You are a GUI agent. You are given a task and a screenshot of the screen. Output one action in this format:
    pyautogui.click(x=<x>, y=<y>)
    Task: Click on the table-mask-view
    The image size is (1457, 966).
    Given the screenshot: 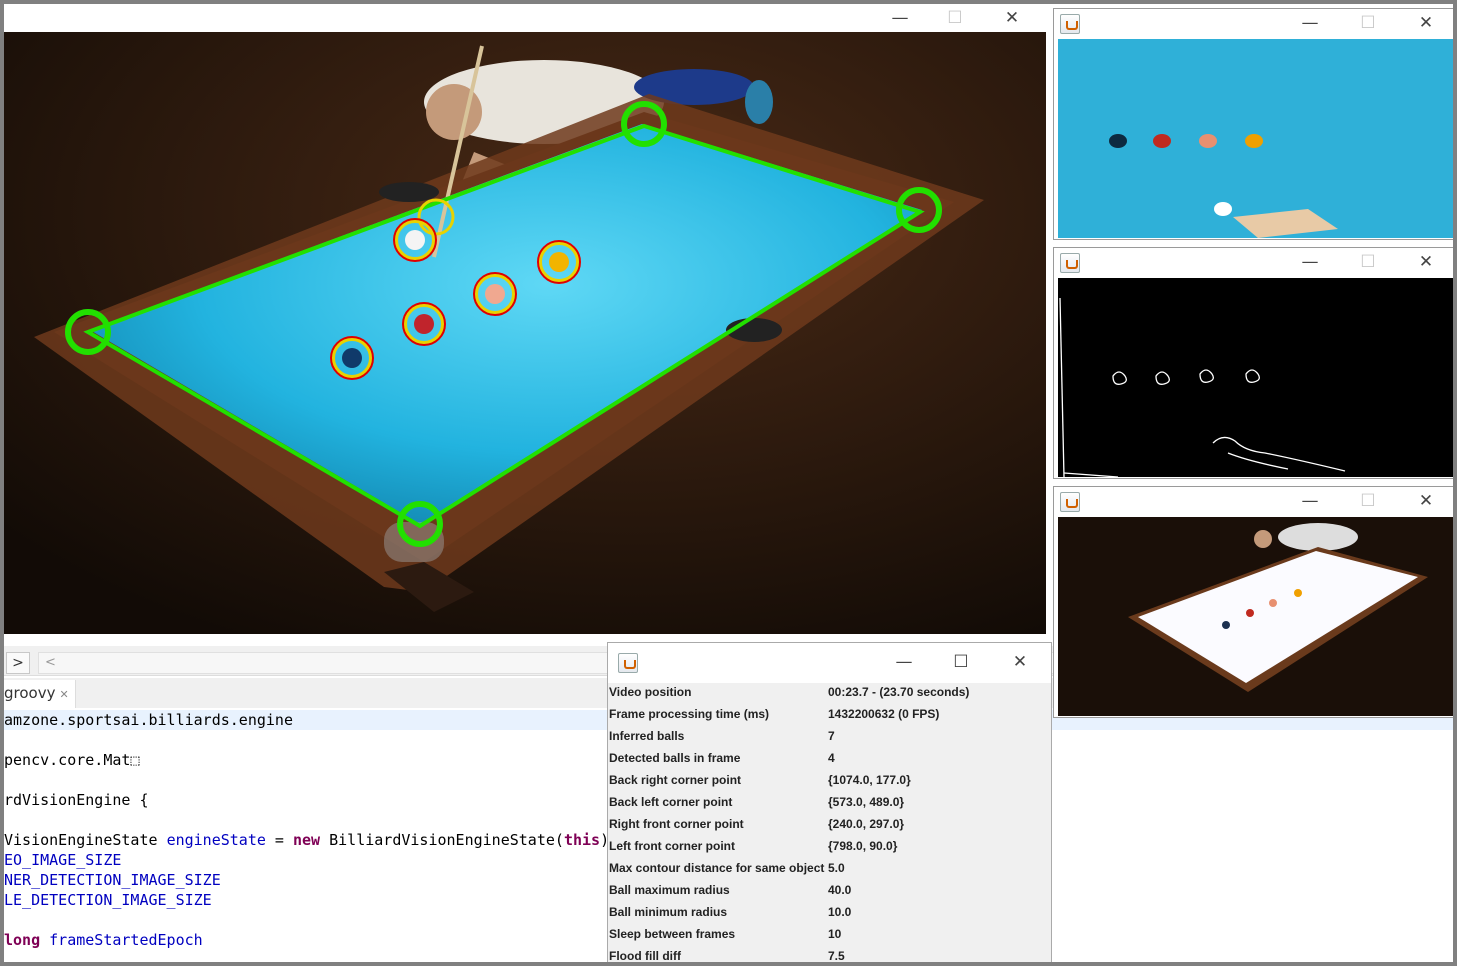 What is the action you would take?
    pyautogui.click(x=1255, y=616)
    